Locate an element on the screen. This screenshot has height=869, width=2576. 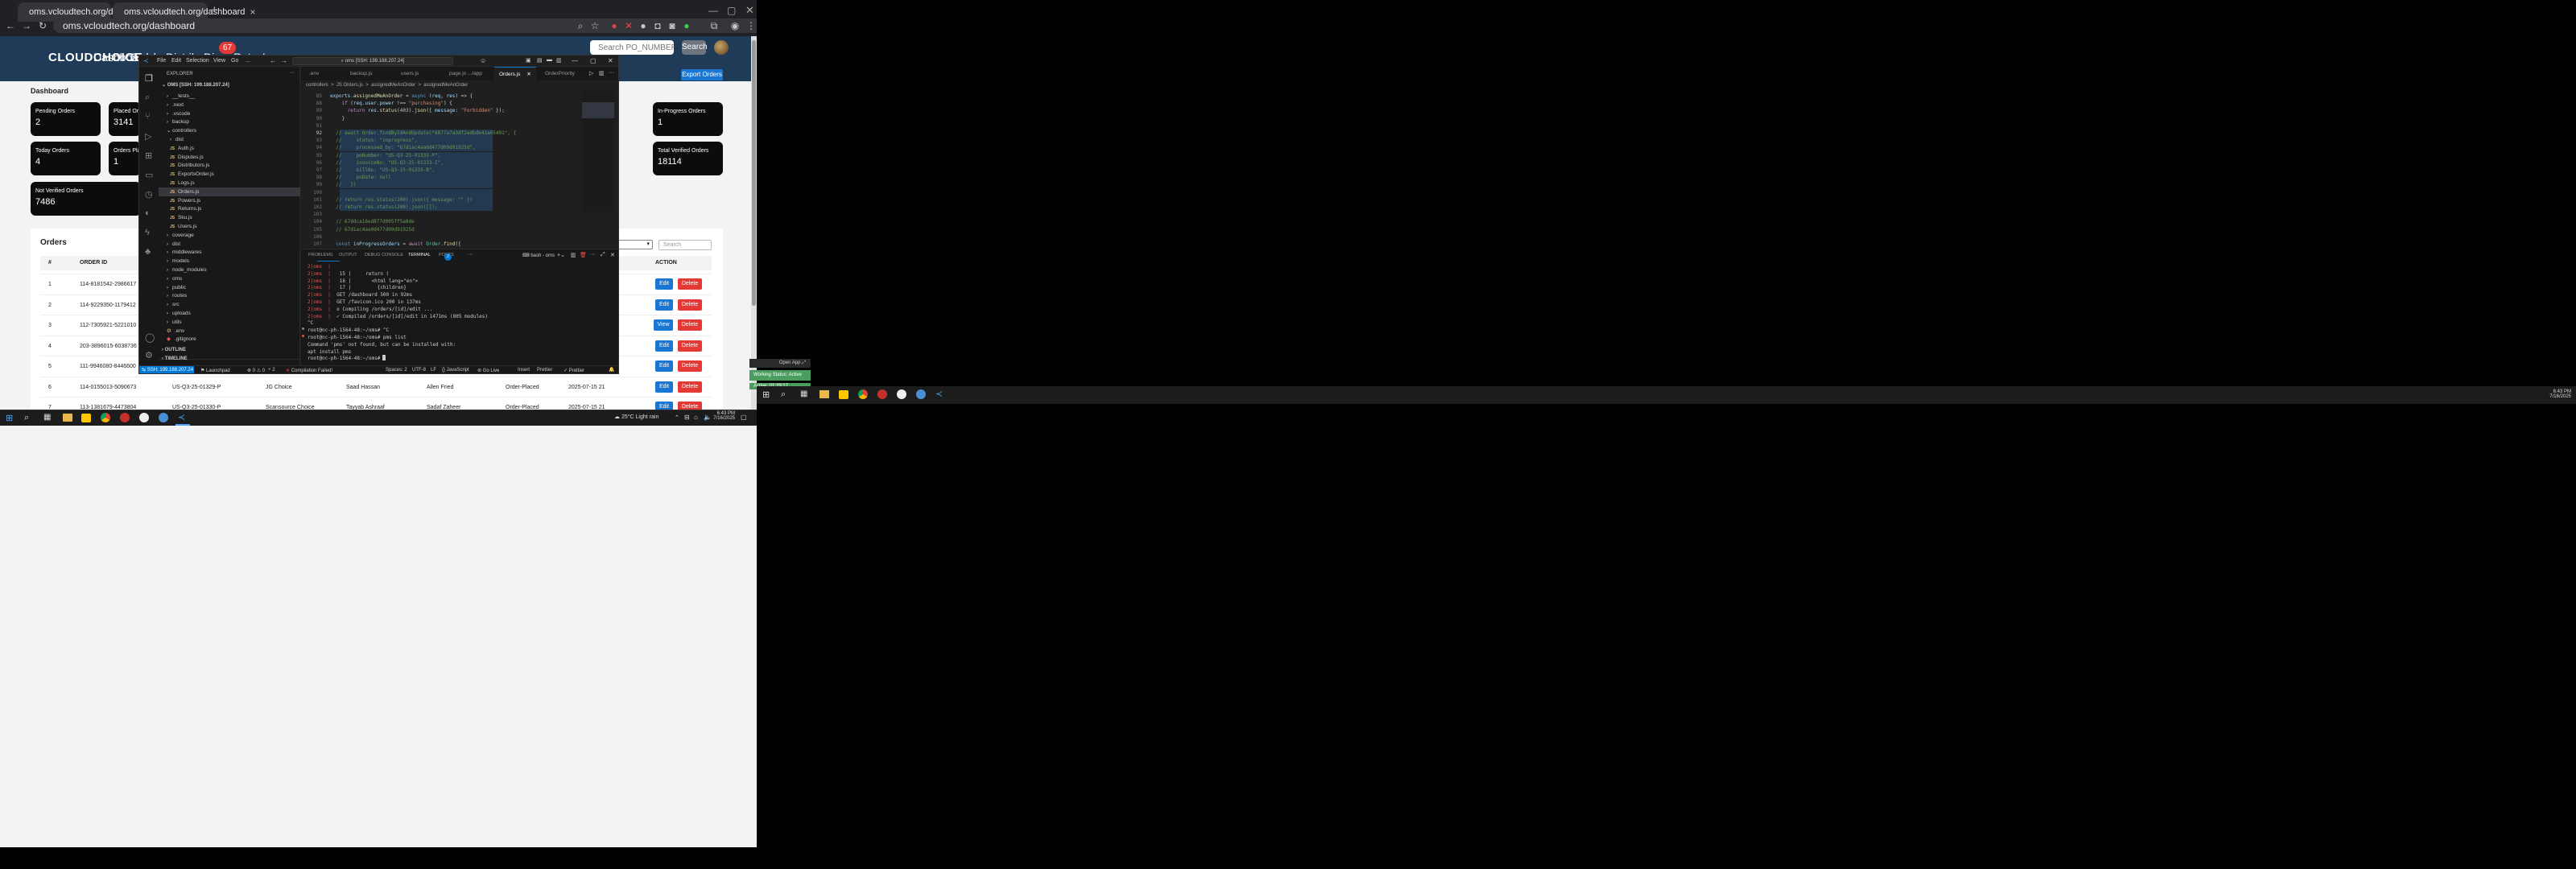
ports-item: ⑂ 2 is located at coordinates (271, 370).